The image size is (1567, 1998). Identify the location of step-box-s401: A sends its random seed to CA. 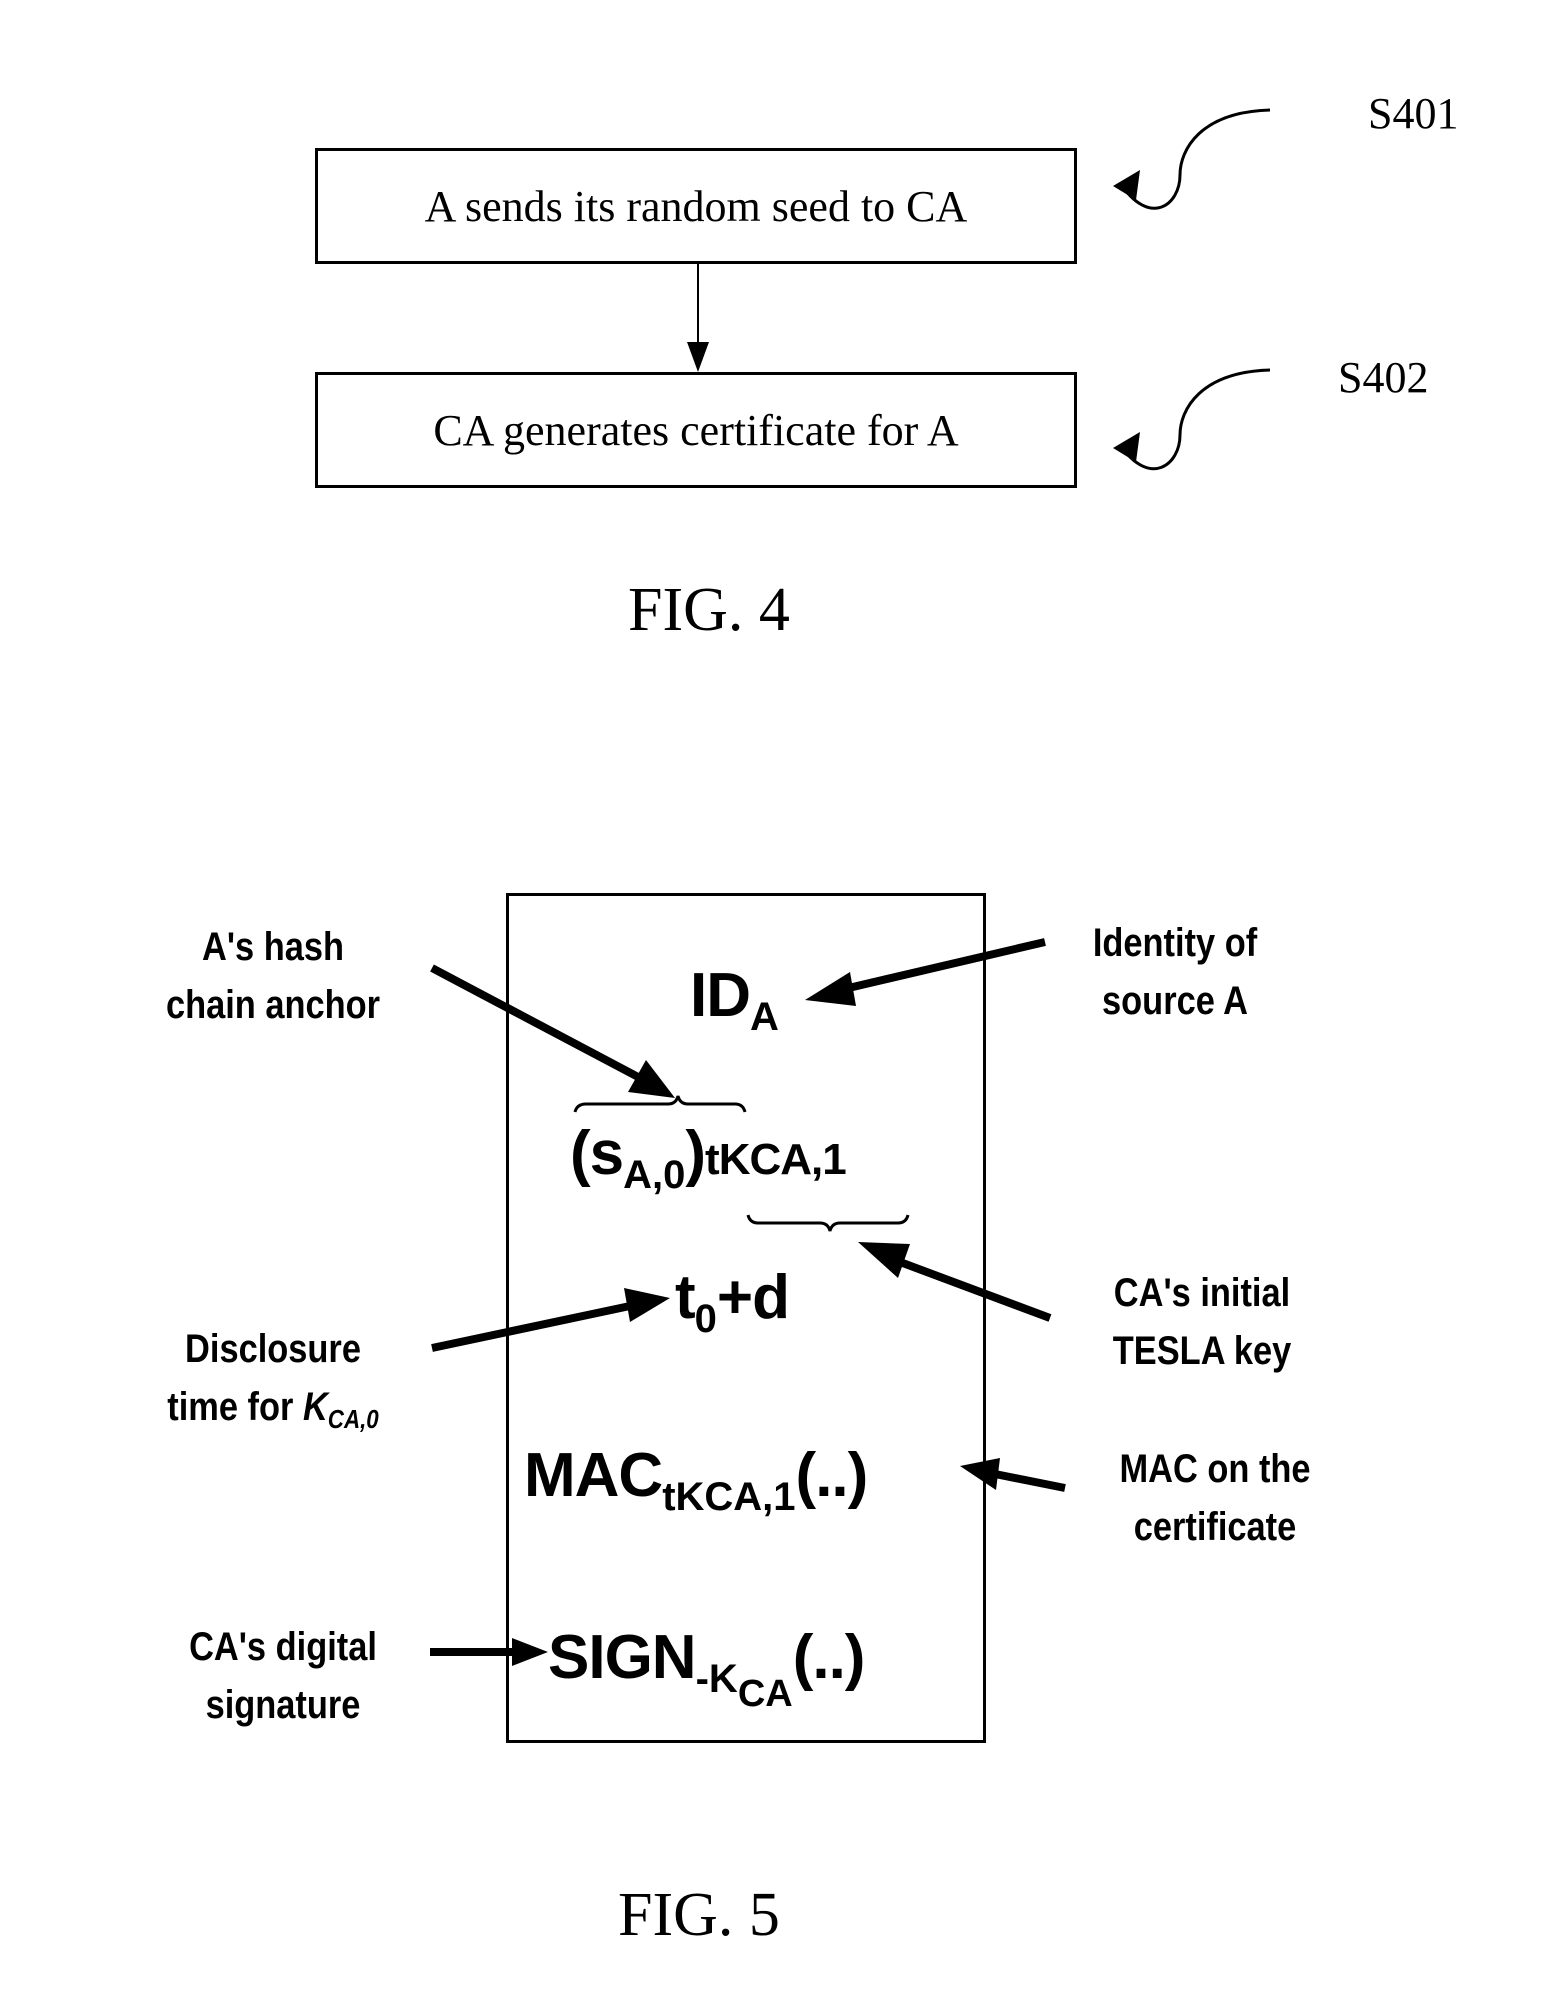
(696, 206).